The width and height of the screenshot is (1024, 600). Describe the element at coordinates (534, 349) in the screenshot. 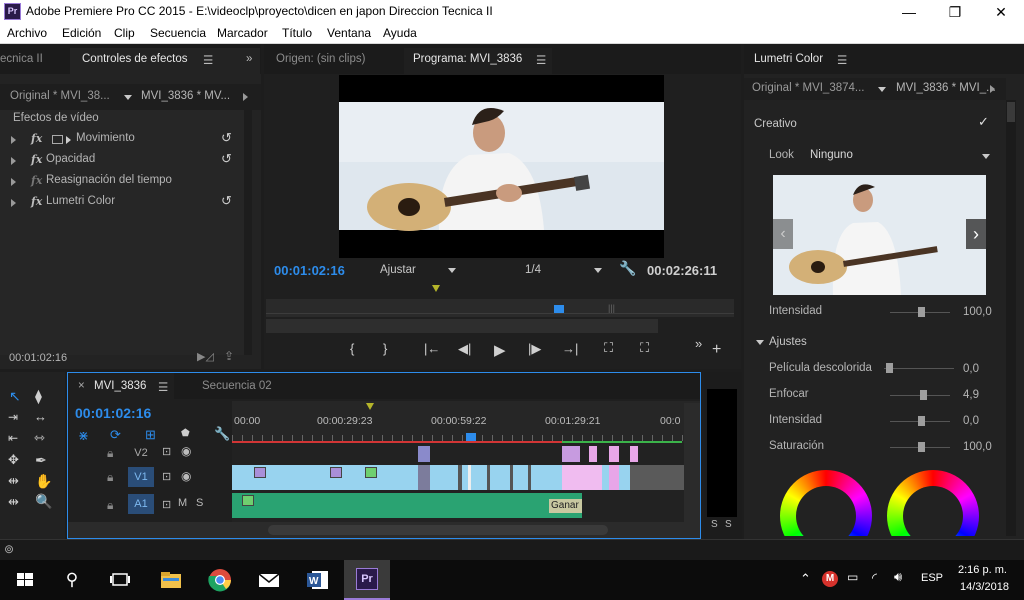

I see `step-forward-button: |▶` at that location.